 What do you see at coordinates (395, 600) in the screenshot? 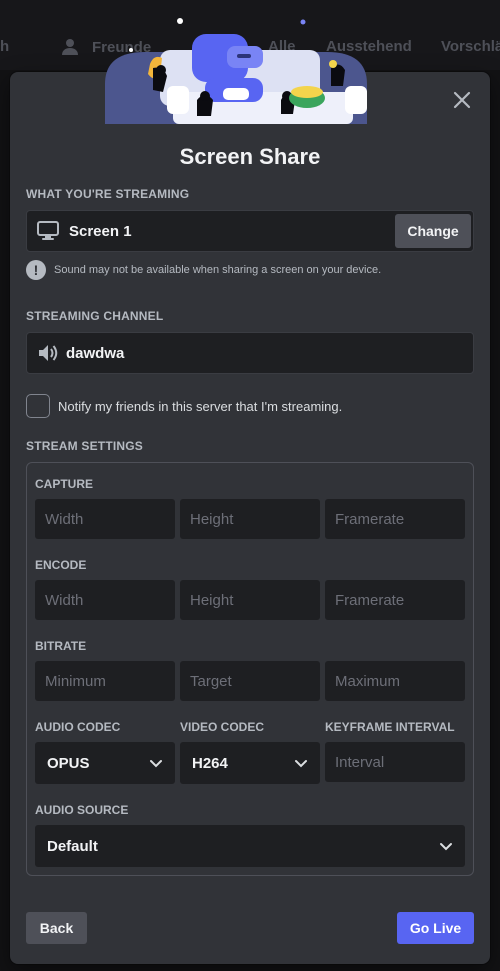
I see `encode-framerate-input` at bounding box center [395, 600].